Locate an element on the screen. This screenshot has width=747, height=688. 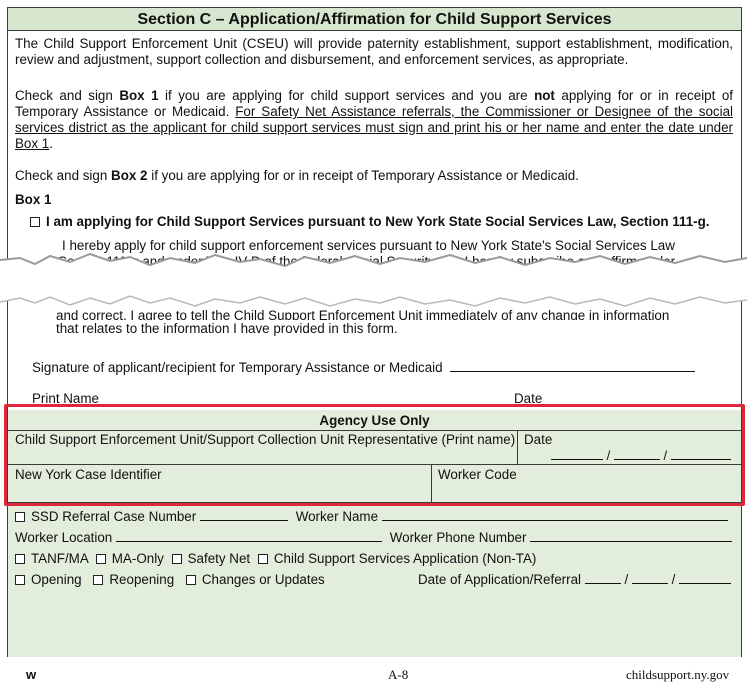
safety-net-label: Safety Net is located at coordinates (219, 558).